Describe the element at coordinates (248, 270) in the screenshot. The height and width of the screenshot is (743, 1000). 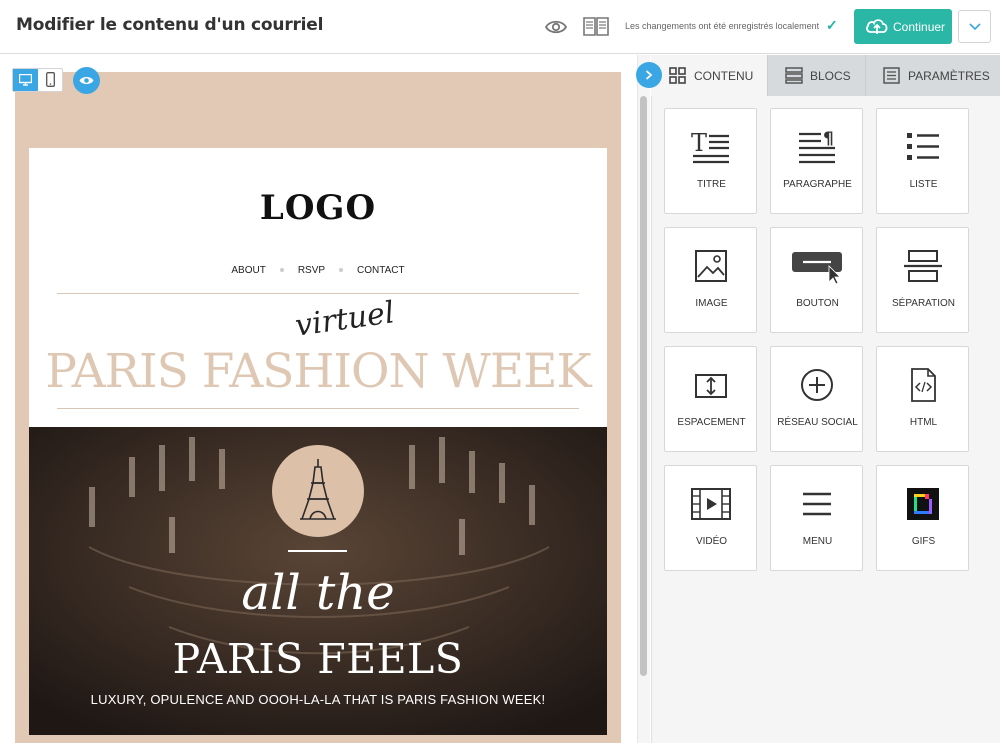
I see `nav-item-about: ABOUT` at that location.